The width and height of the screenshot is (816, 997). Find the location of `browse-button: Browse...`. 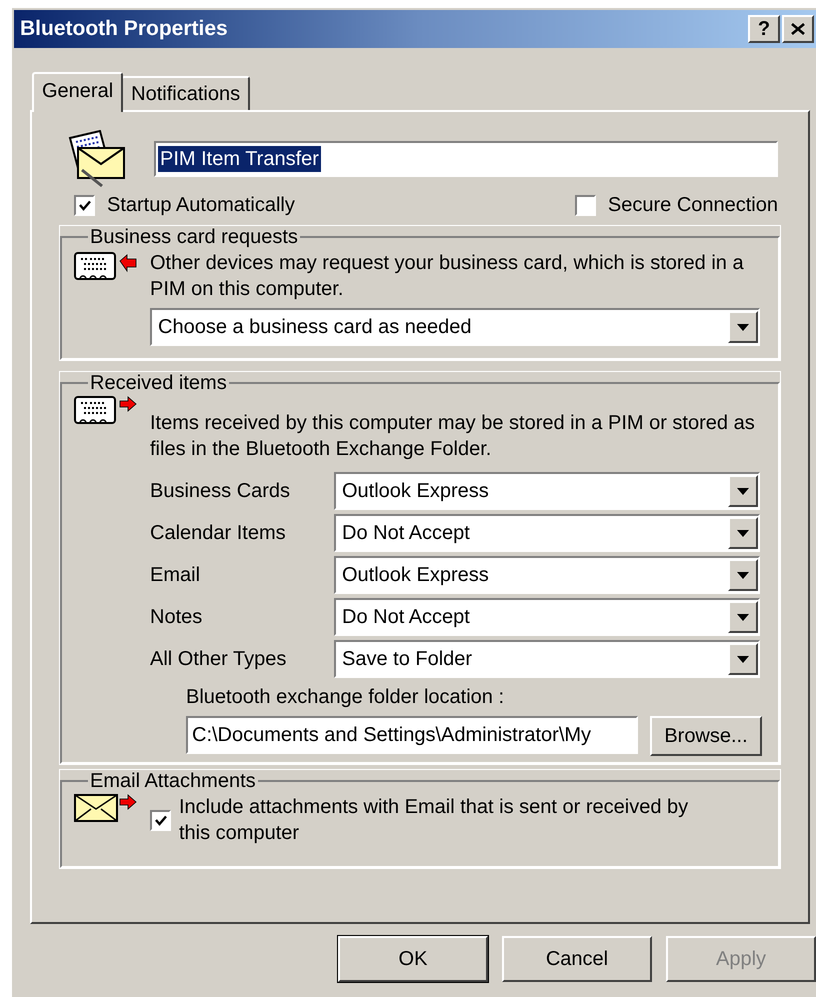

browse-button: Browse... is located at coordinates (706, 736).